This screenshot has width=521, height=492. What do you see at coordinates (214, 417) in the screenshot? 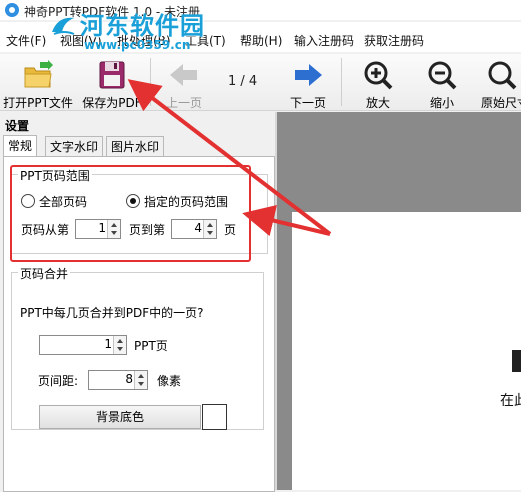
I see `background-color-swatch` at bounding box center [214, 417].